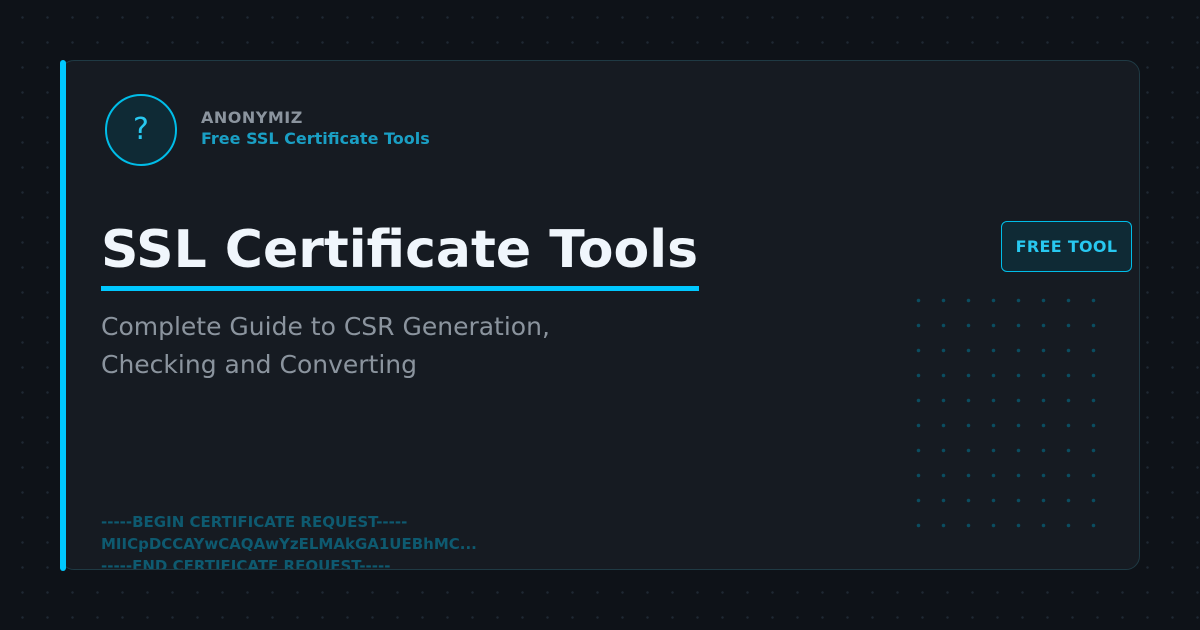  Describe the element at coordinates (400, 250) in the screenshot. I see `page-title: SSL Certificate Tools` at that location.